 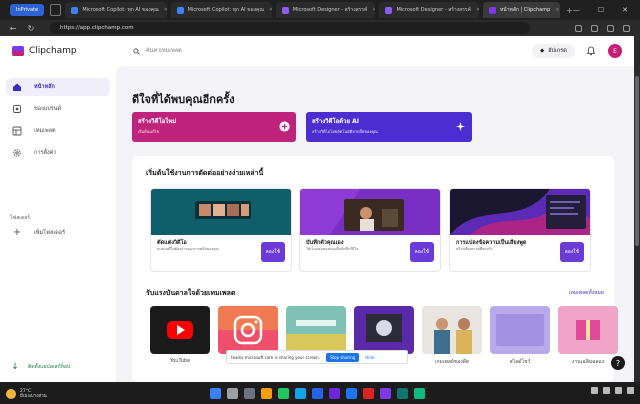 I want to click on start-icon, so click(x=215, y=393).